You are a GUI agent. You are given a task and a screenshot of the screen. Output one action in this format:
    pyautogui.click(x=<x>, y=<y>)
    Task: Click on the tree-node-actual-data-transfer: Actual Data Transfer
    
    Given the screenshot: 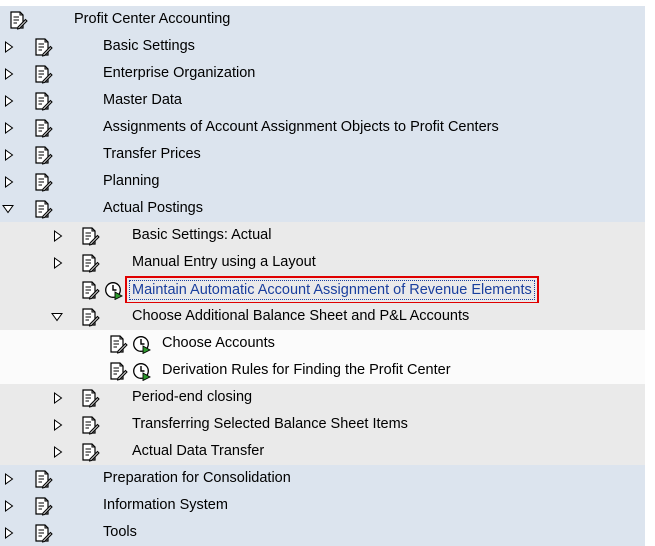 What is the action you would take?
    pyautogui.click(x=322, y=451)
    